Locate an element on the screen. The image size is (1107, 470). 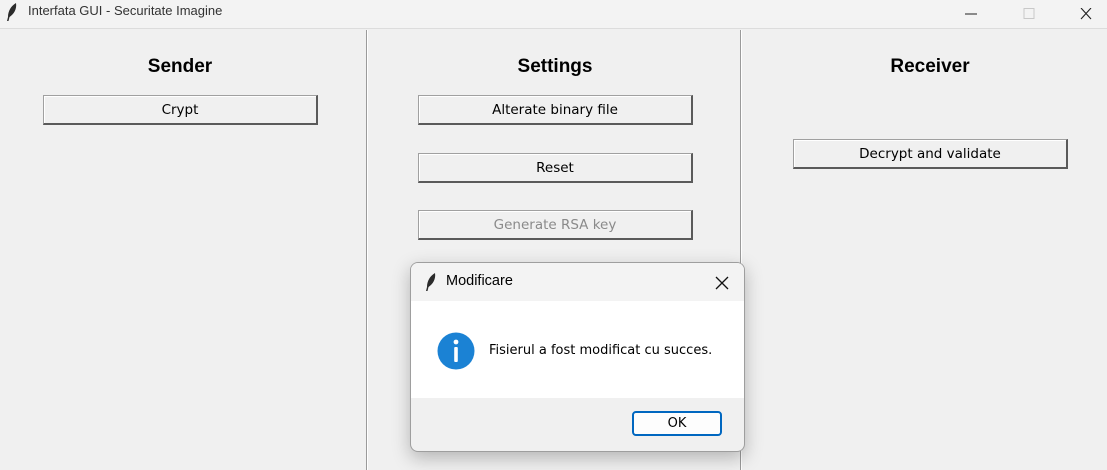
dialog-body: Fisierul a fost modificat cu succes. is located at coordinates (577, 349).